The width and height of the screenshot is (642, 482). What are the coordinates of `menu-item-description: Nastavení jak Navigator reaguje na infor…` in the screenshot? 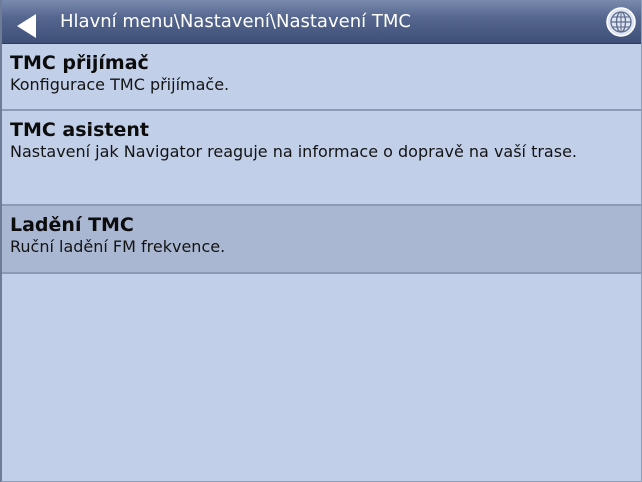 It's located at (293, 151).